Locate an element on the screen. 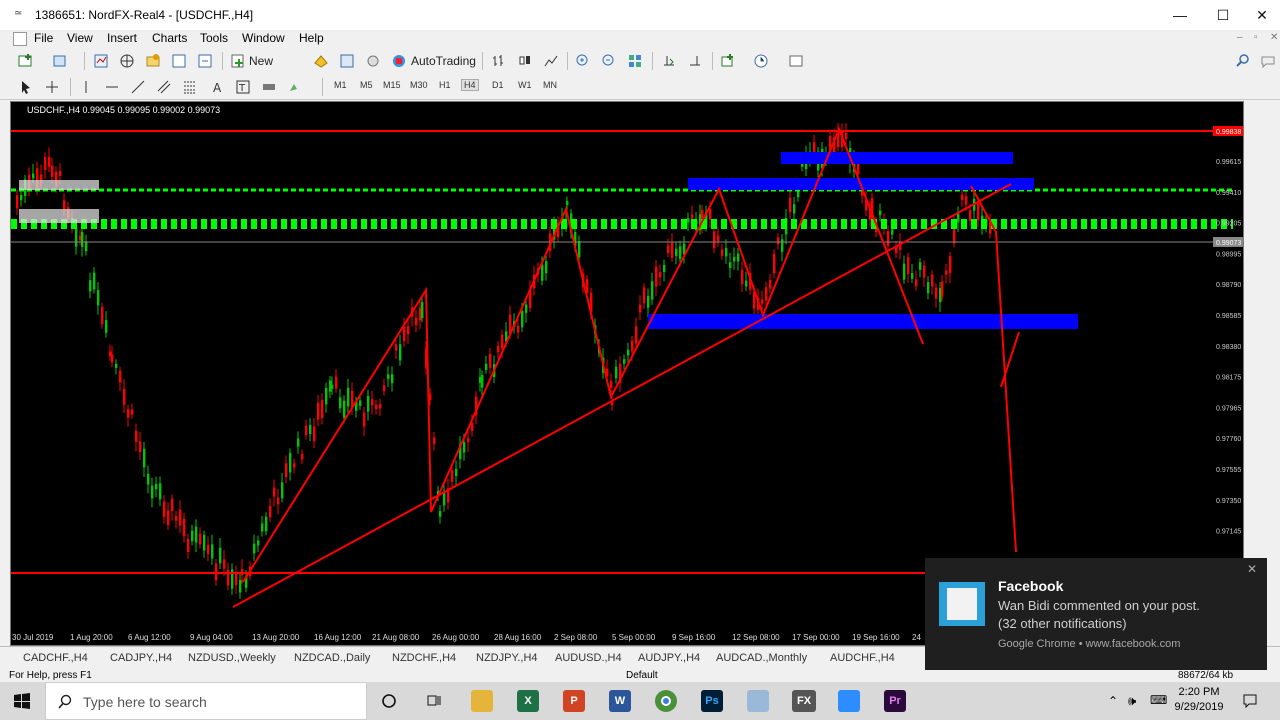 The image size is (1280, 720). periods-icon is located at coordinates (761, 61).